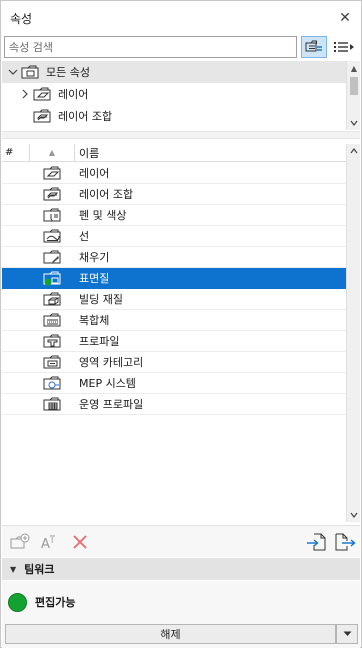 The width and height of the screenshot is (362, 648). Describe the element at coordinates (101, 299) in the screenshot. I see `row-name: 빌딩 재질` at that location.